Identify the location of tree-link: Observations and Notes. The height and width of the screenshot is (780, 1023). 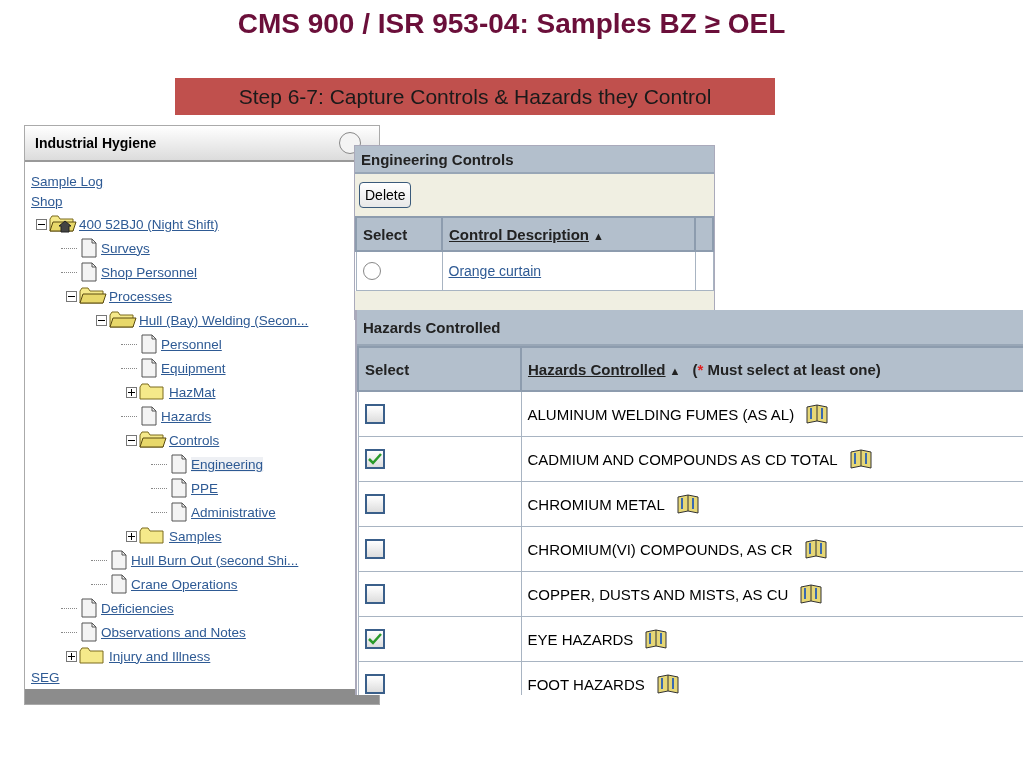
(173, 632).